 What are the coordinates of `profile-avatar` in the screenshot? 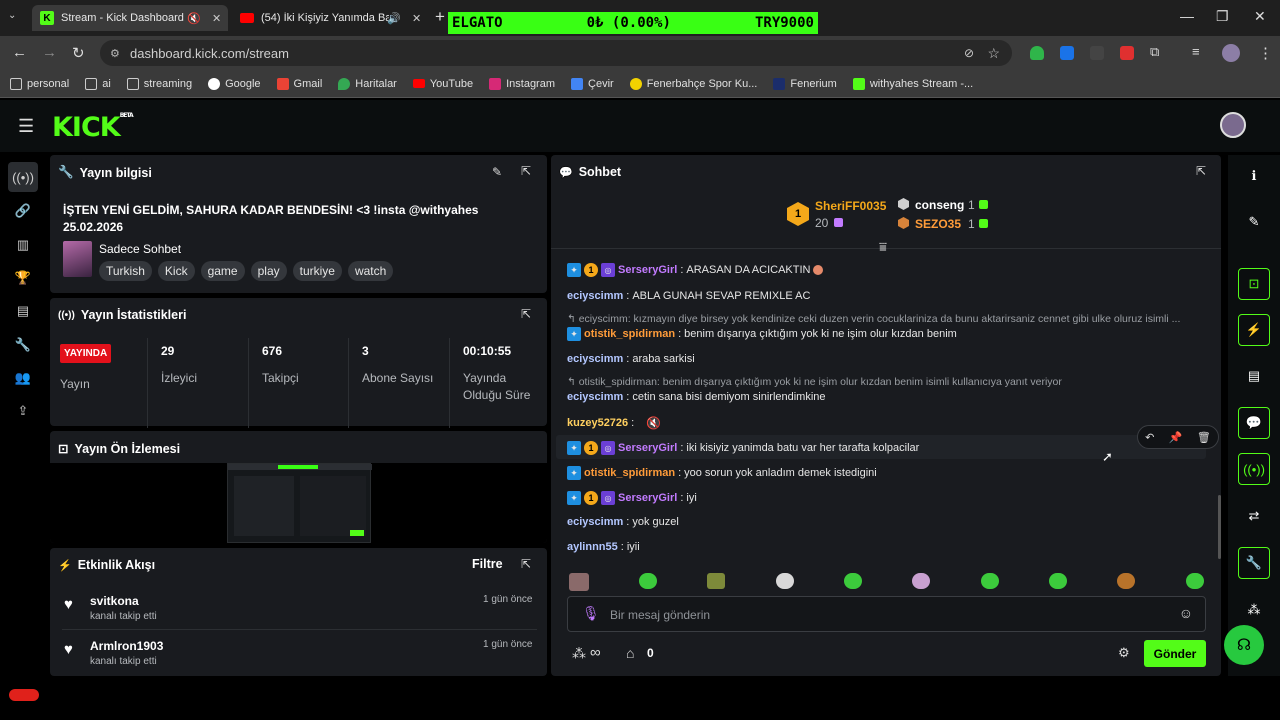 It's located at (1231, 53).